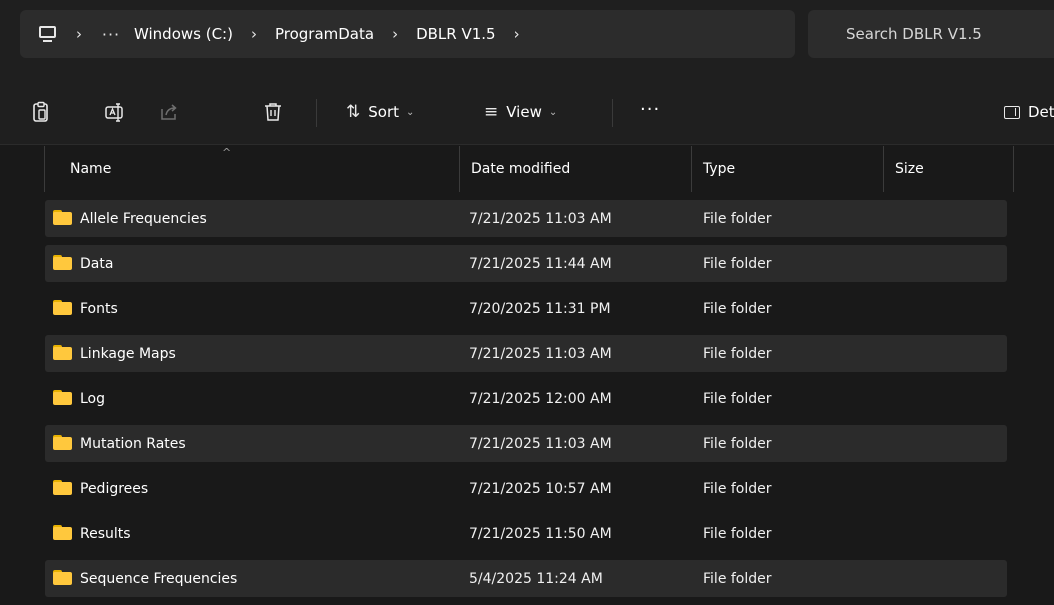 The image size is (1054, 605). Describe the element at coordinates (115, 112) in the screenshot. I see `rename-icon` at that location.